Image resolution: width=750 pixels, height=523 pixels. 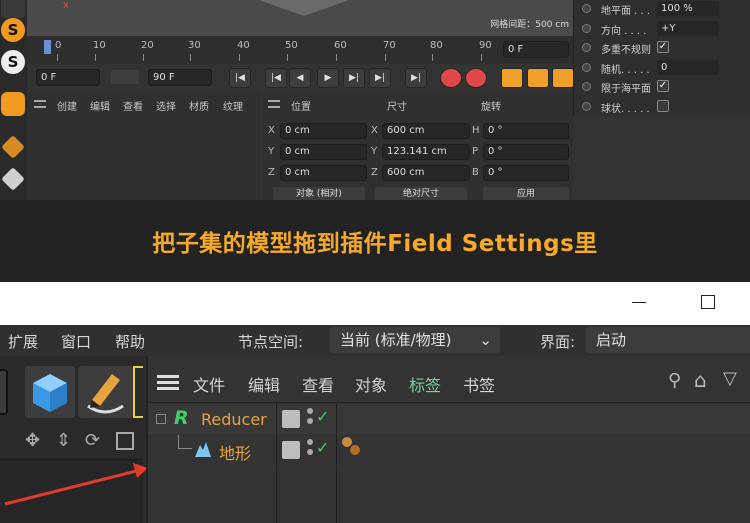 What do you see at coordinates (300, 78) in the screenshot?
I see `prev-frame-icon: ◀` at bounding box center [300, 78].